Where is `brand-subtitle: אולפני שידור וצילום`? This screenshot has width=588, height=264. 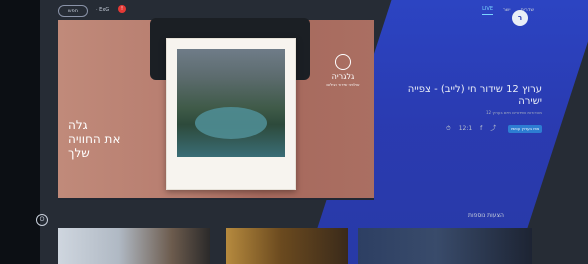 brand-subtitle: אולפני שידור וצילום is located at coordinates (343, 84).